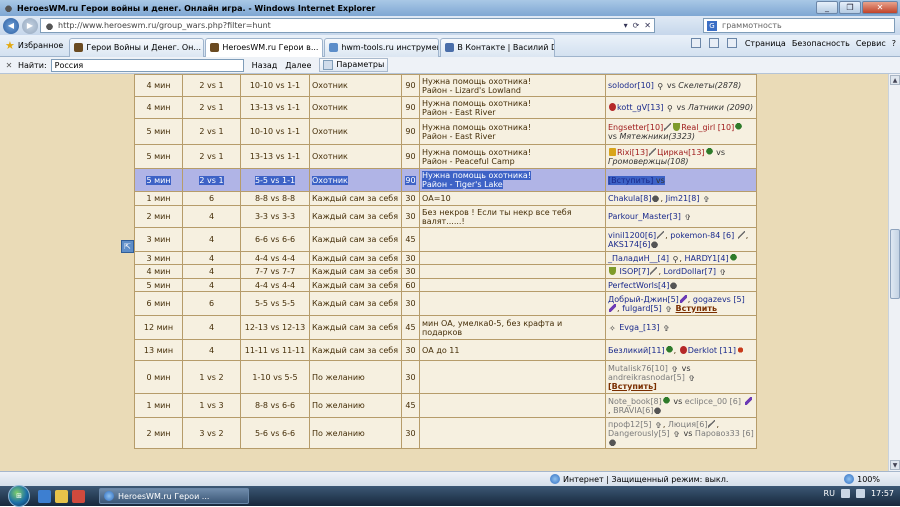 Image resolution: width=900 pixels, height=507 pixels. I want to click on players-cell: Rixi[13] Циркач[13] vs Громовержцы(108), so click(681, 156).